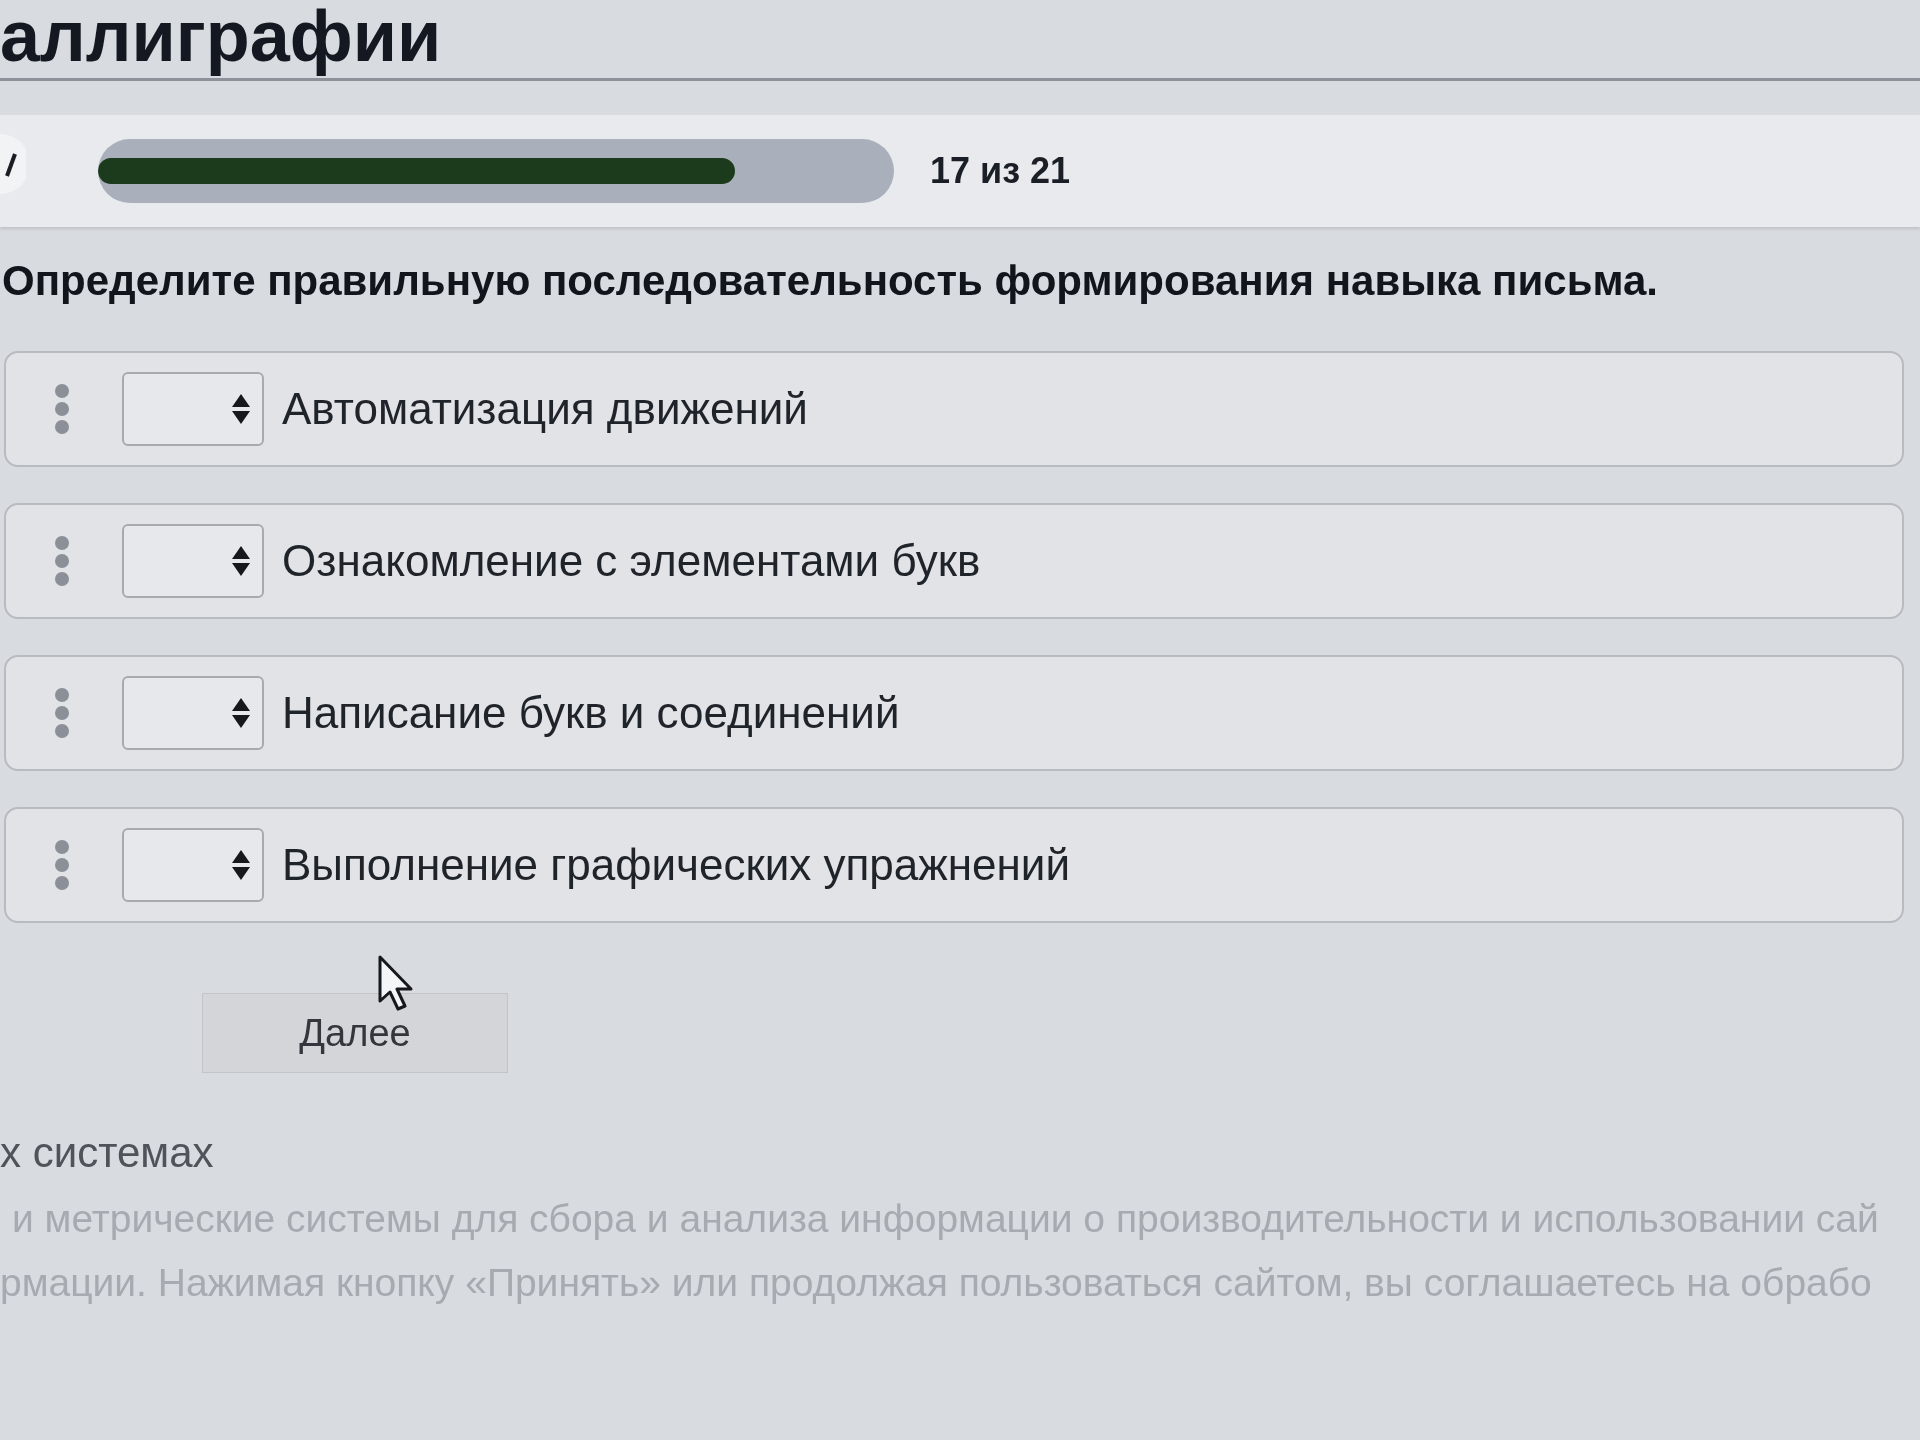 The width and height of the screenshot is (1920, 1440). Describe the element at coordinates (676, 865) in the screenshot. I see `answer-label: Выполнение графических упражнений` at that location.